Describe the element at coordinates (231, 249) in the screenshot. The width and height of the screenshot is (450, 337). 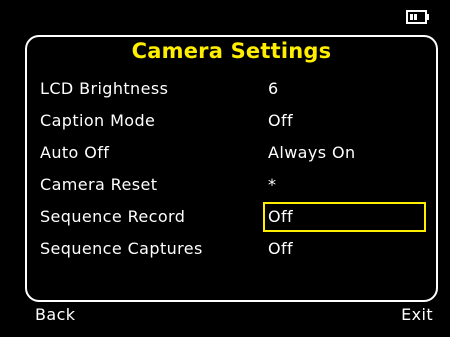
I see `setting-row-sequence-captures: Sequence Captures Off` at that location.